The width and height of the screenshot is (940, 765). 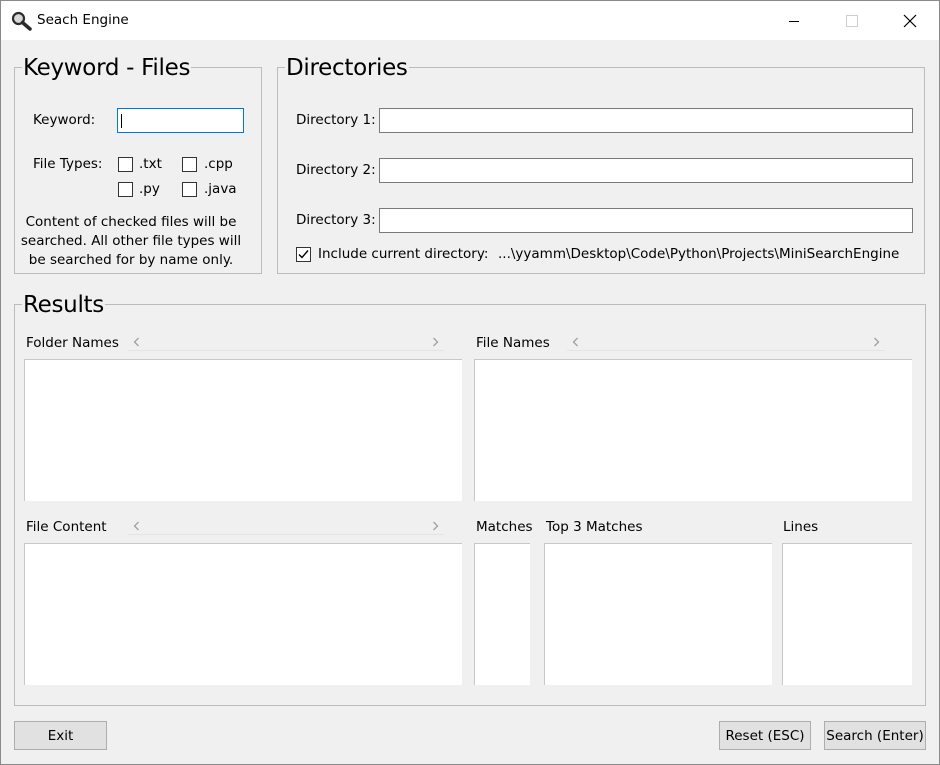 What do you see at coordinates (68, 164) in the screenshot?
I see `file-types-label: File Types:` at bounding box center [68, 164].